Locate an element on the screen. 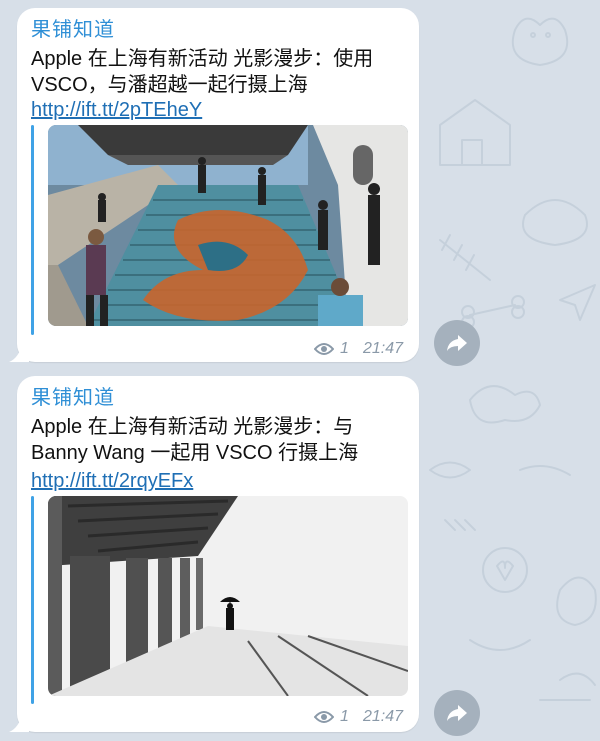 Image resolution: width=600 pixels, height=741 pixels. message-text: Apple 在上海有新活动 光影漫步：使用 VSCO，与潘超越一起行摄上海 is located at coordinates (202, 72).